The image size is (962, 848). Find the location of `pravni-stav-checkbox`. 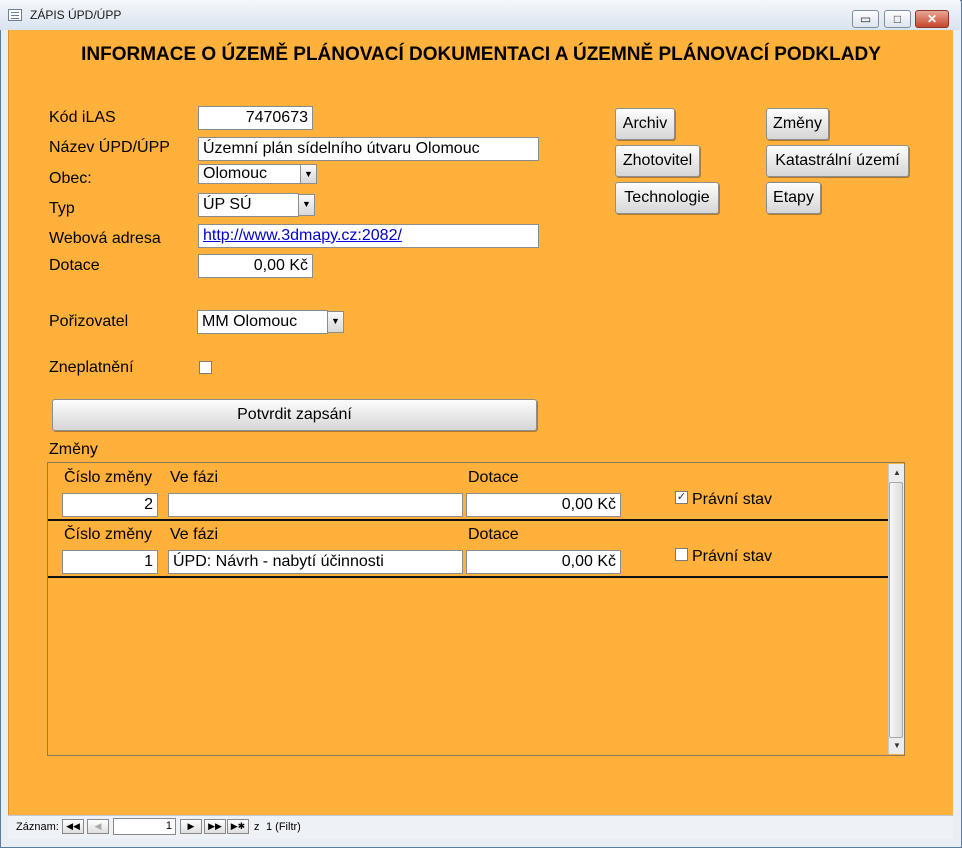

pravni-stav-checkbox is located at coordinates (681, 554).